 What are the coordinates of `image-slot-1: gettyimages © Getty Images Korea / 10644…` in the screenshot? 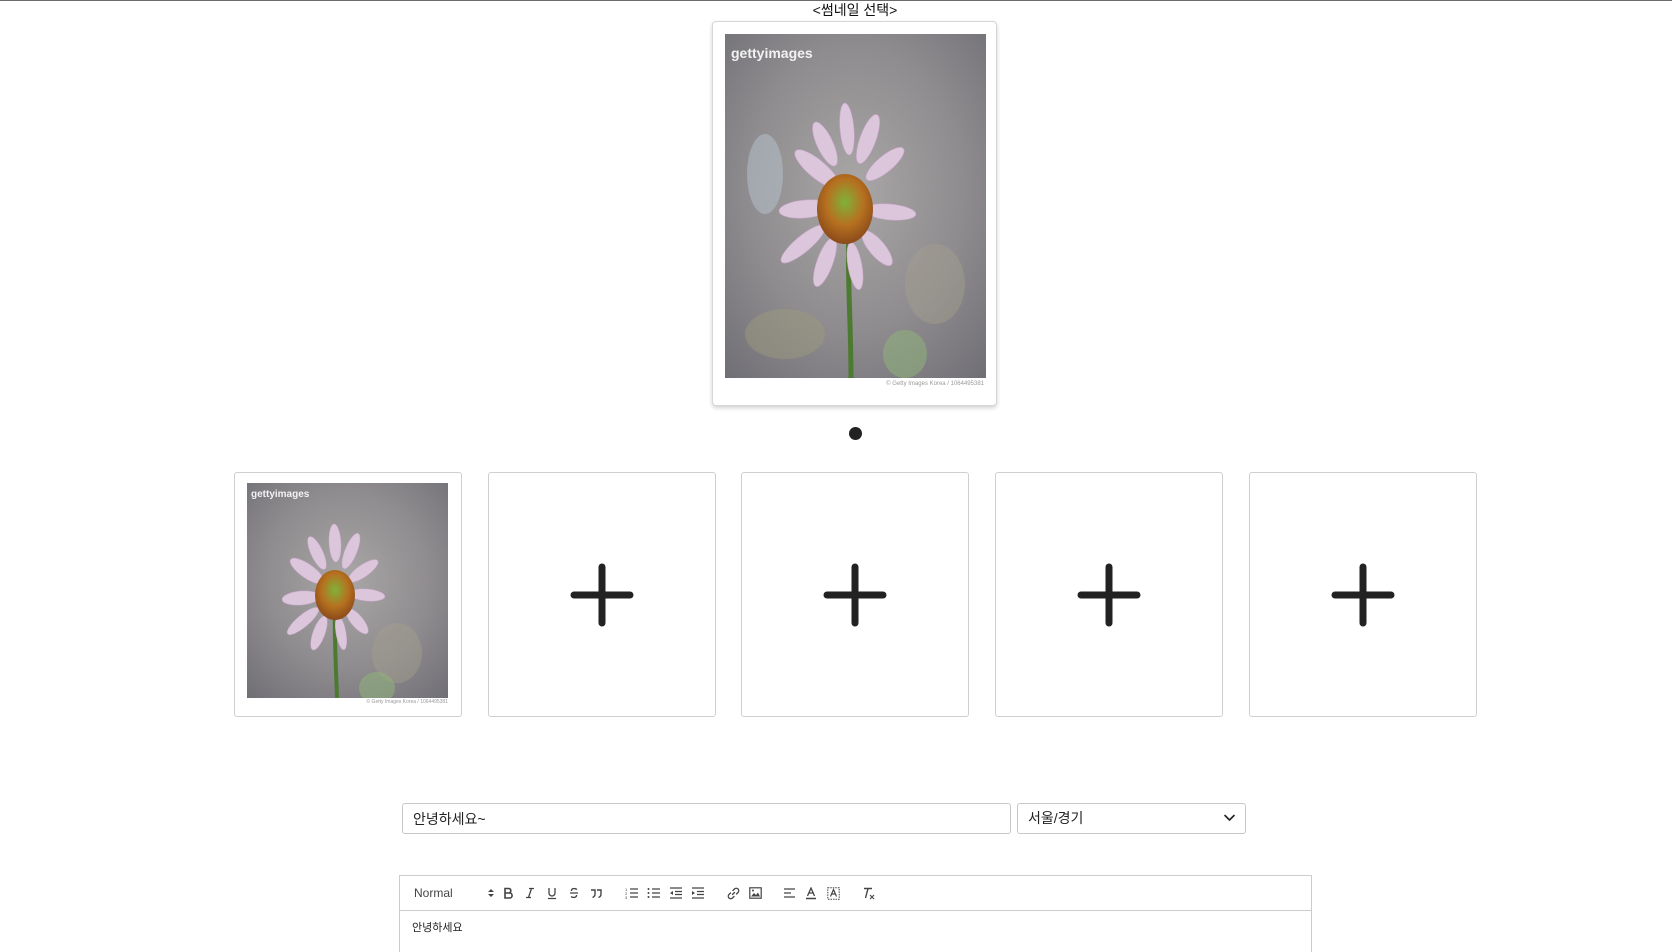 It's located at (348, 594).